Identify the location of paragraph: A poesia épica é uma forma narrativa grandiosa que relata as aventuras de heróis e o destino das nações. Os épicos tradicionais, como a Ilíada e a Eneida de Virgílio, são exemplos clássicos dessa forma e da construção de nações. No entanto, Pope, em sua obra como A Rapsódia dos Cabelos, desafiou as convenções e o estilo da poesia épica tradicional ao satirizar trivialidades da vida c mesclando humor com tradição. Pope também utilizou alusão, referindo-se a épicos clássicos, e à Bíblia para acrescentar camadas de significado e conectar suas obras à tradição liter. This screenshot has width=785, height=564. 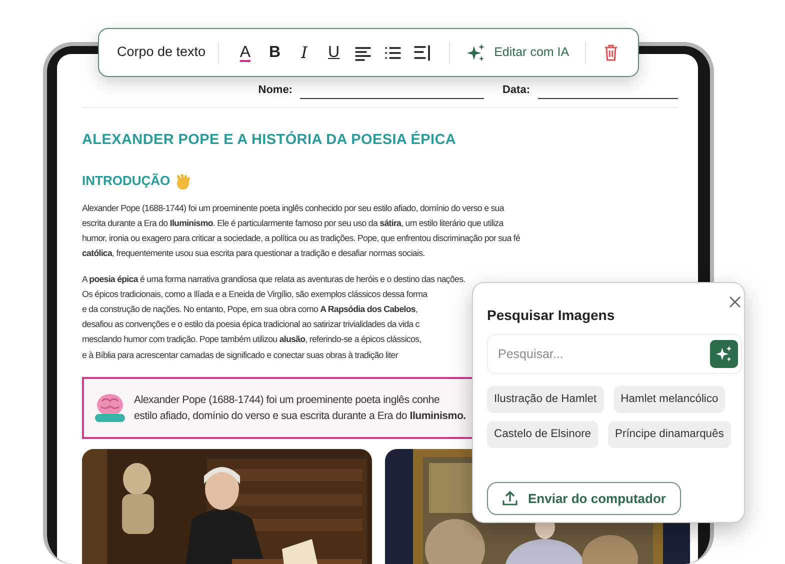
(274, 317).